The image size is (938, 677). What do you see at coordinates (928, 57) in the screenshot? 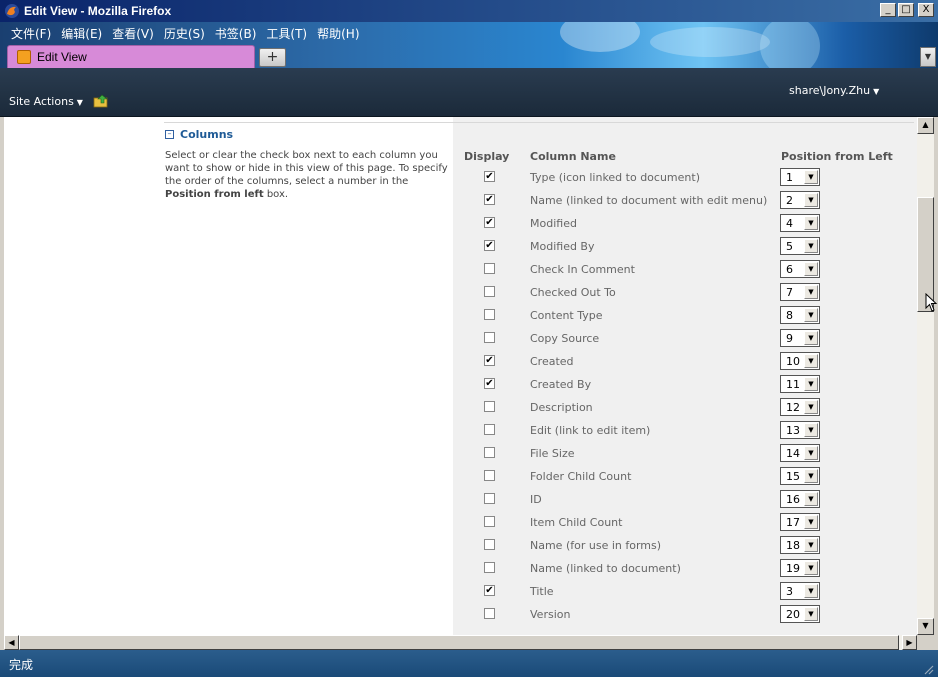
I see `tab-list-button: ▼` at bounding box center [928, 57].